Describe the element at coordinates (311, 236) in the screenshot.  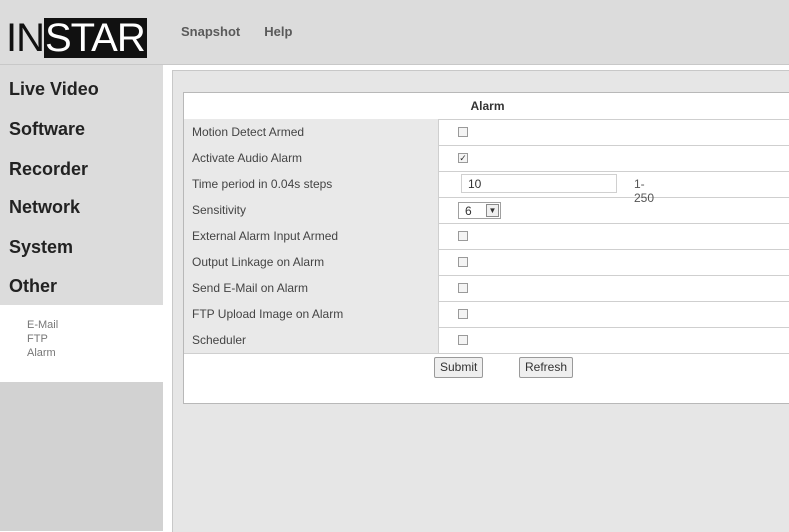
I see `row-label: External Alarm Input Armed` at that location.